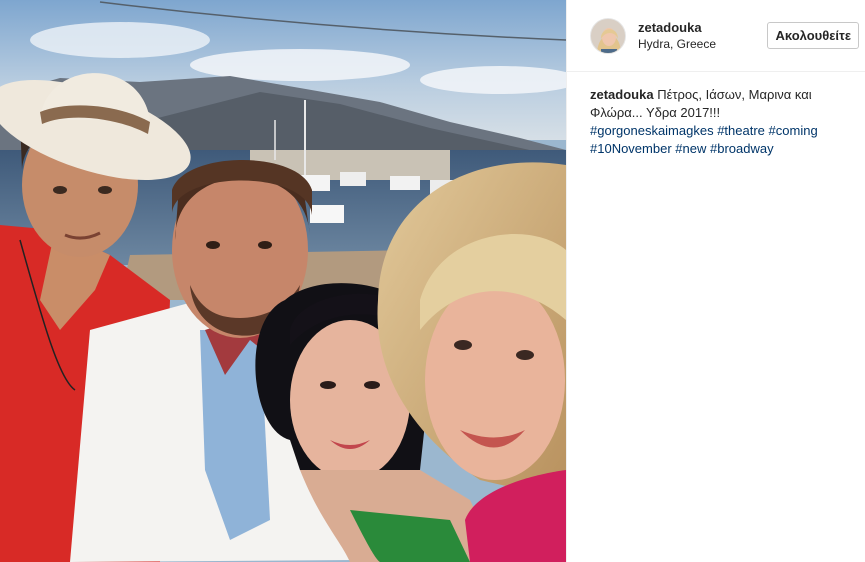  Describe the element at coordinates (690, 148) in the screenshot. I see `hashtag-link: #new` at that location.